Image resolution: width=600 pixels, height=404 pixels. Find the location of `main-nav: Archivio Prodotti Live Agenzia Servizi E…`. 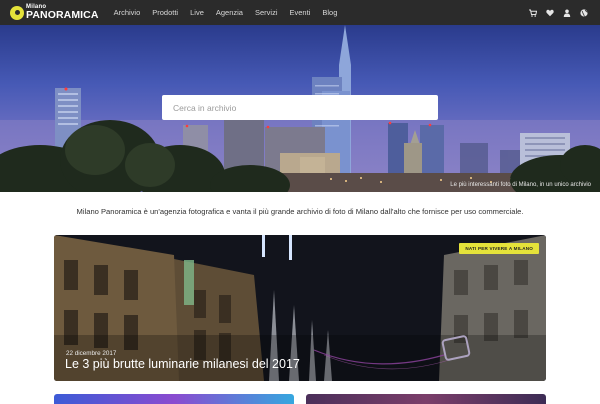

main-nav: Archivio Prodotti Live Agenzia Servizi E… is located at coordinates (226, 12).